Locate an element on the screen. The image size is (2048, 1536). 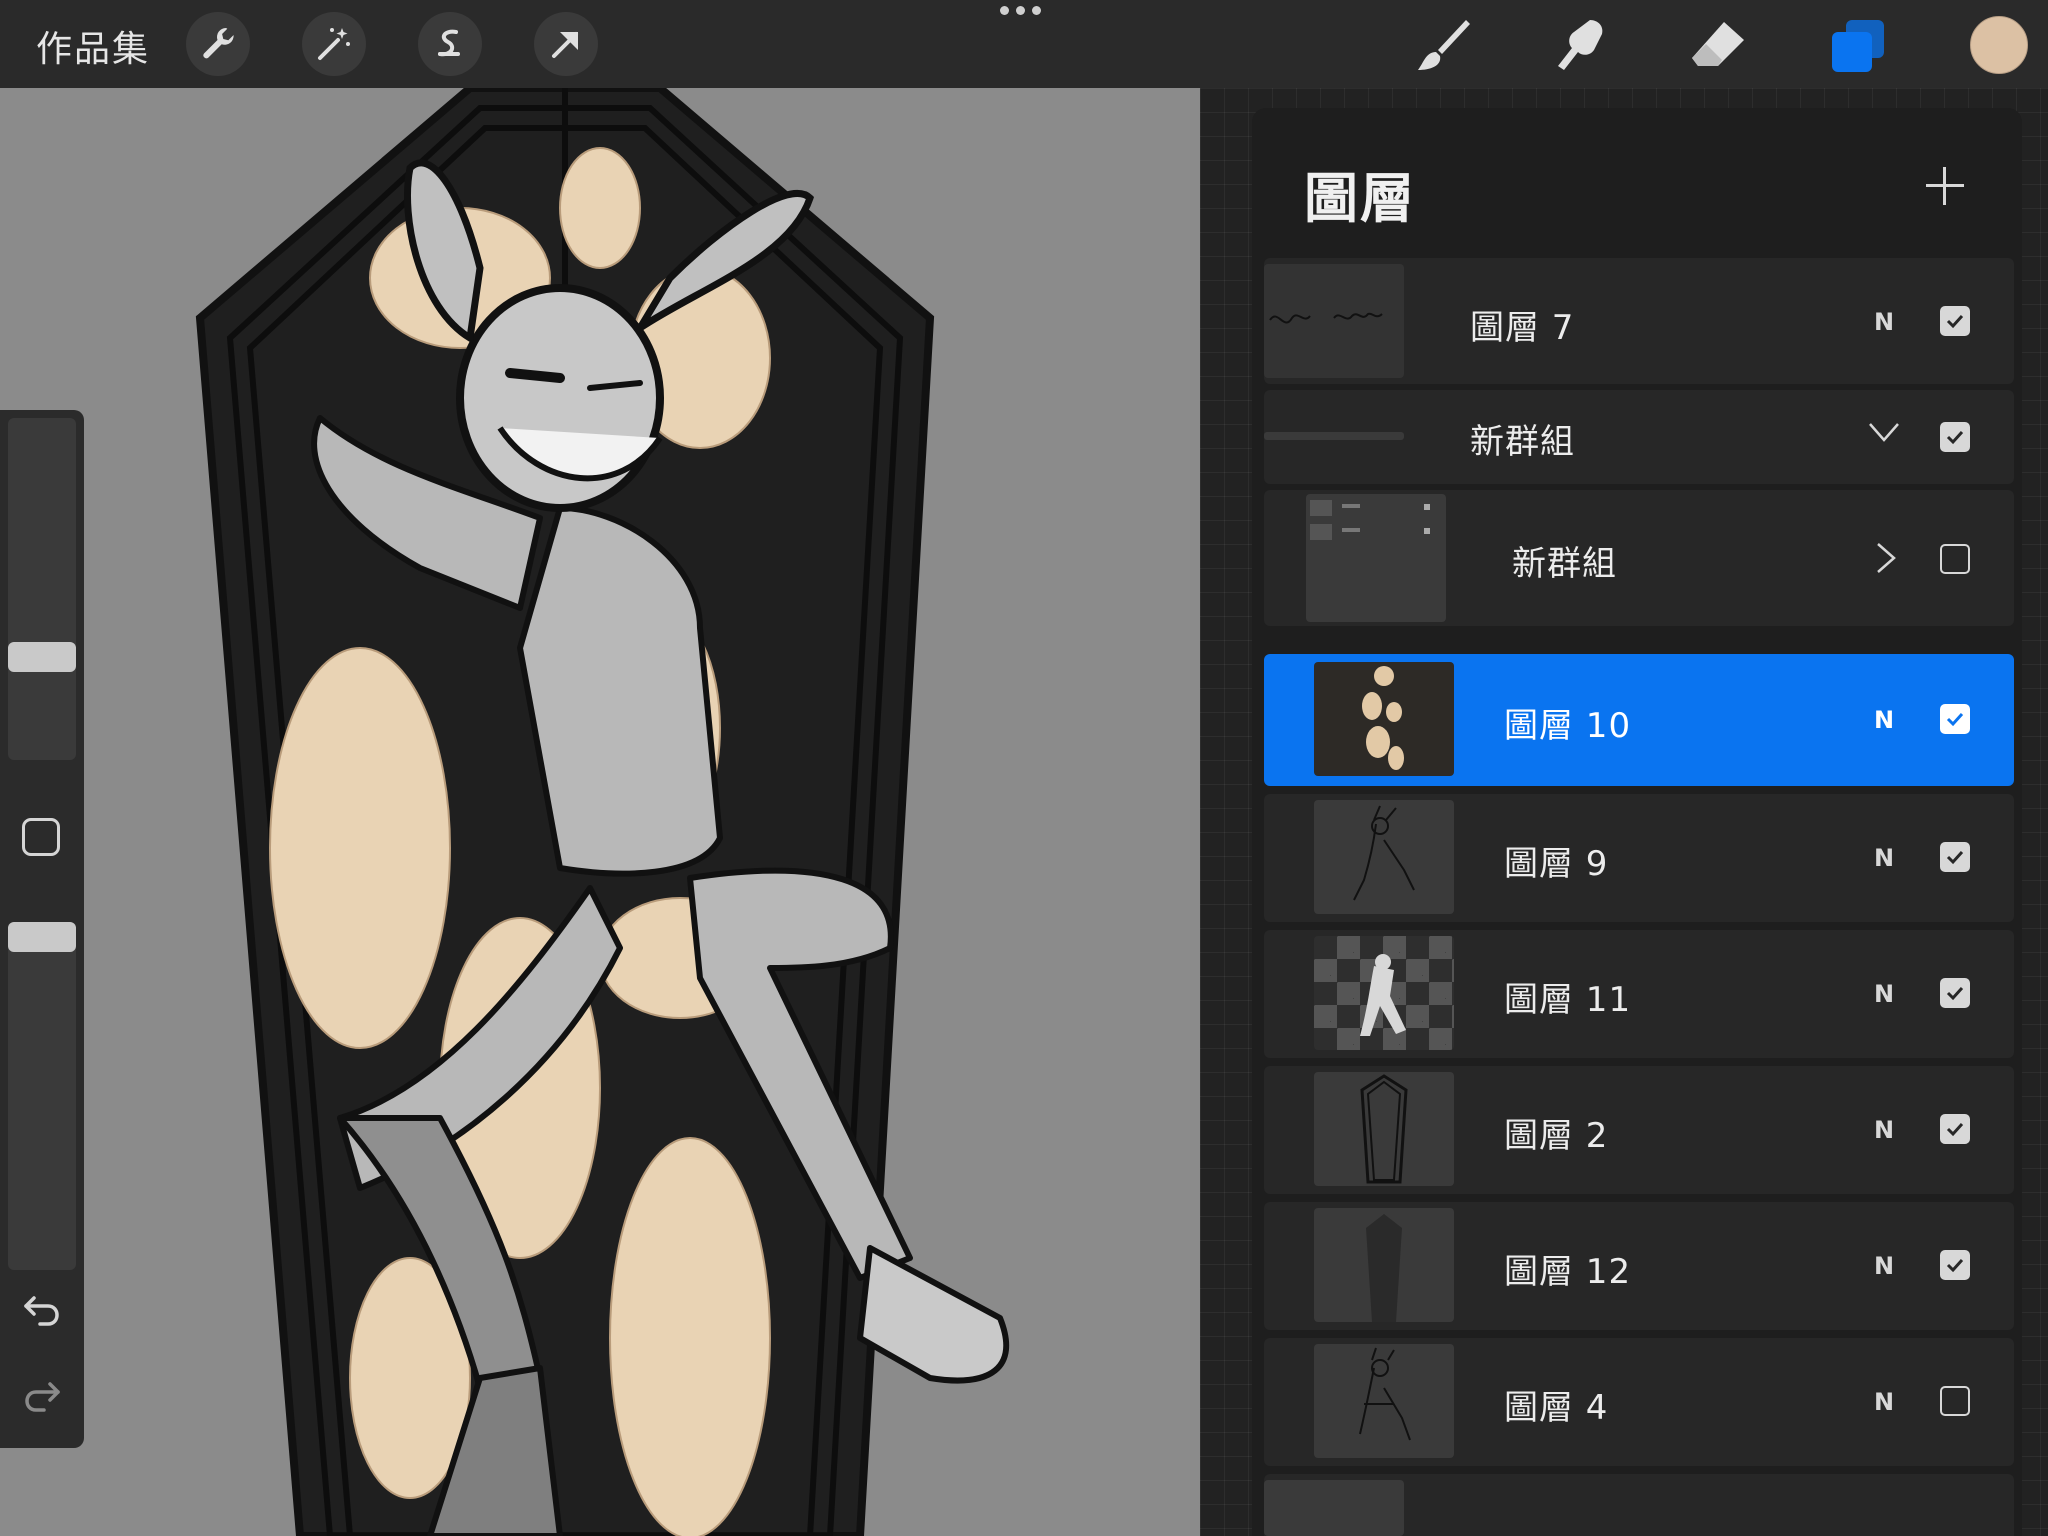
opacity-slider is located at coordinates (42, 1096).